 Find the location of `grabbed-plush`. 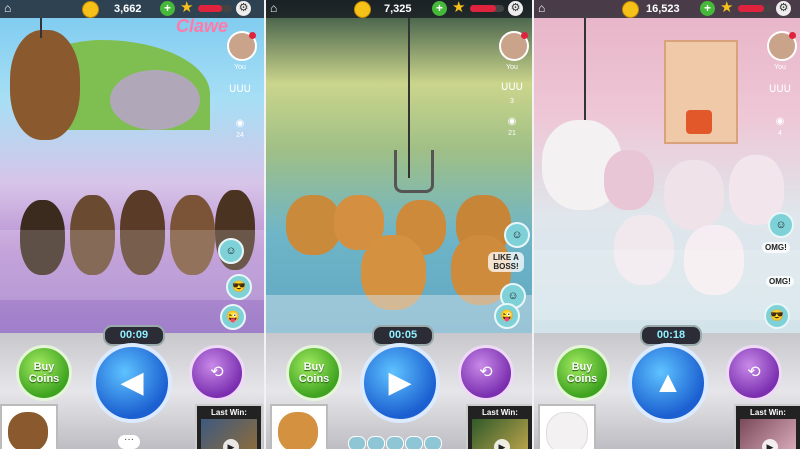

grabbed-plush is located at coordinates (45, 85).